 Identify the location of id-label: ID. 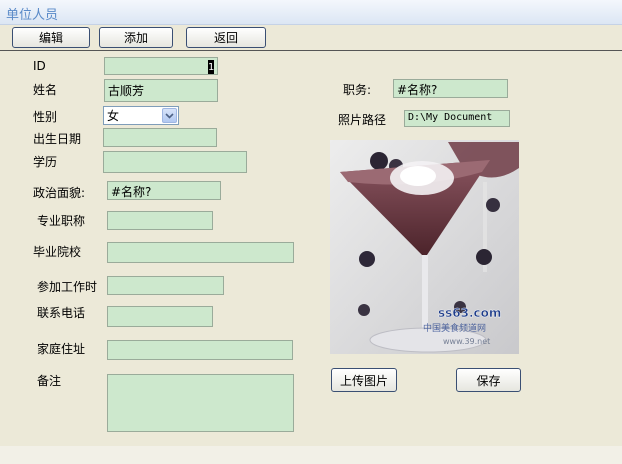
(39, 66).